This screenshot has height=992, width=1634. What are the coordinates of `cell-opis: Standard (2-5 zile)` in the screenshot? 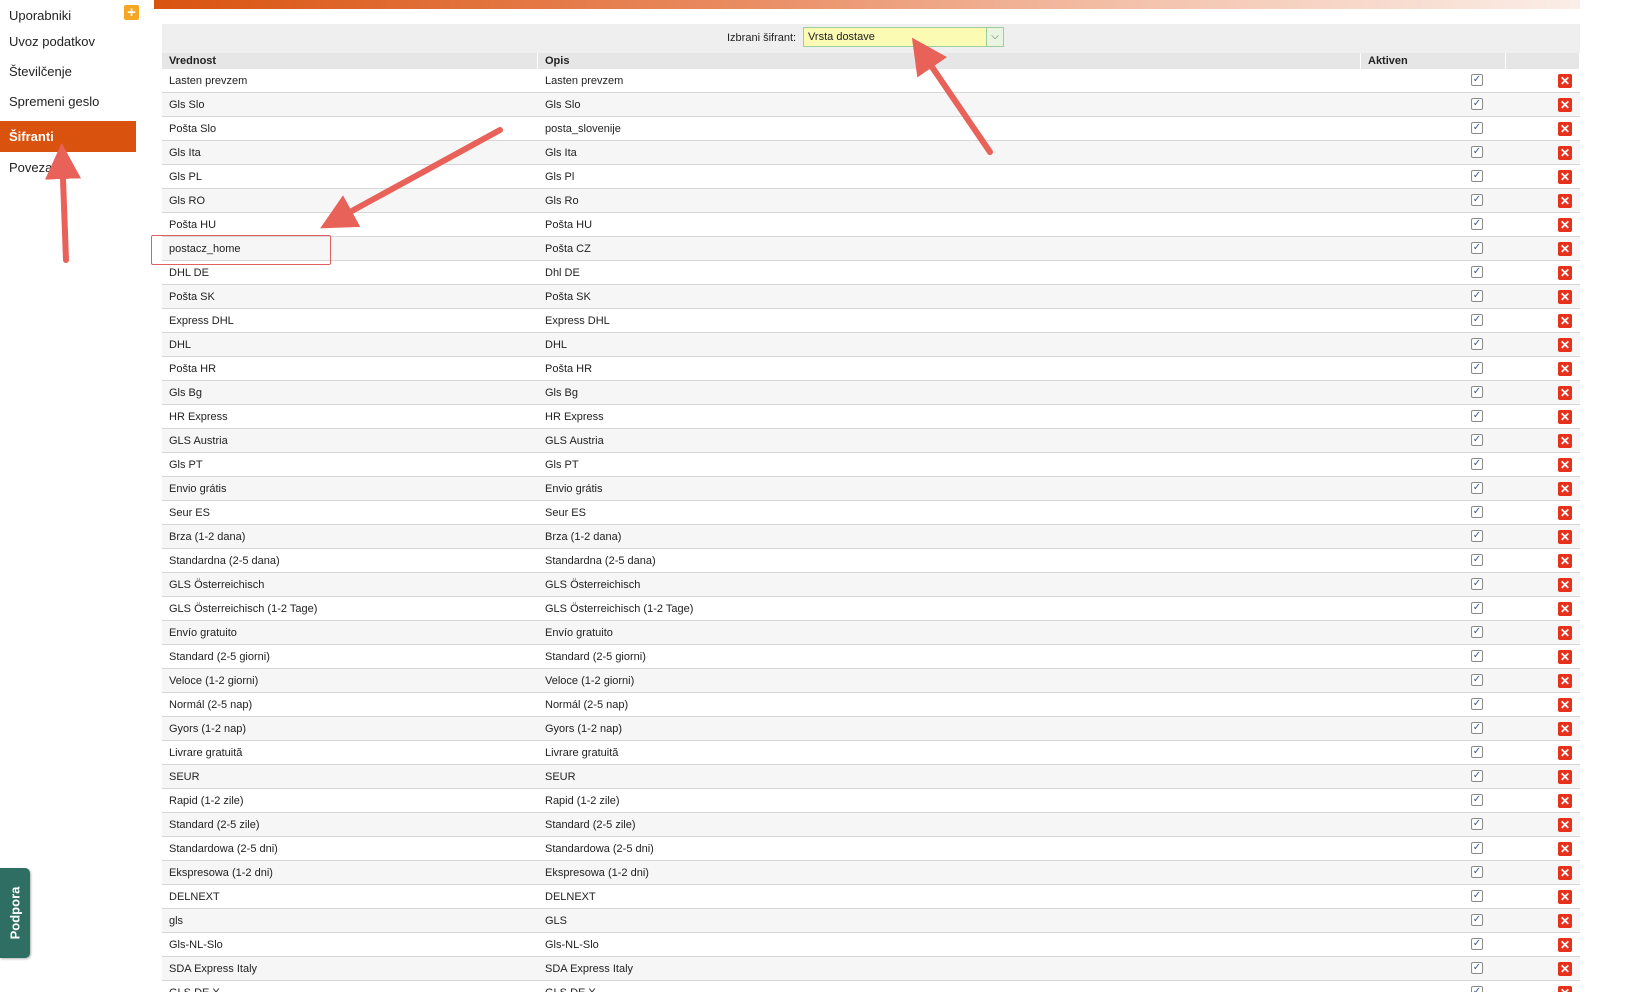 It's located at (972, 825).